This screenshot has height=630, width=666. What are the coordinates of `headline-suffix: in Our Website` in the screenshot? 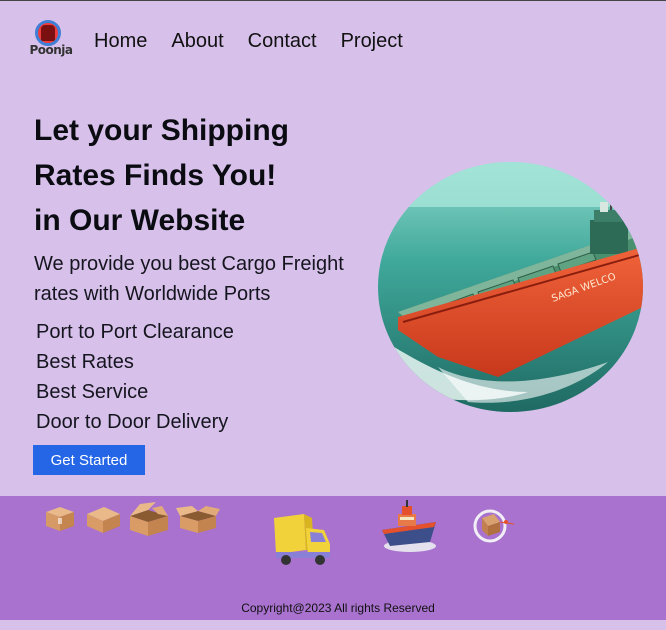 It's located at (140, 220).